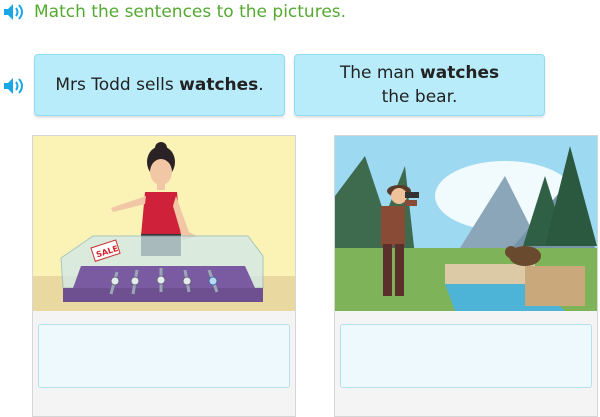 The height and width of the screenshot is (417, 600). I want to click on answer-tile-1: Mrs Todd sells watches., so click(159, 85).